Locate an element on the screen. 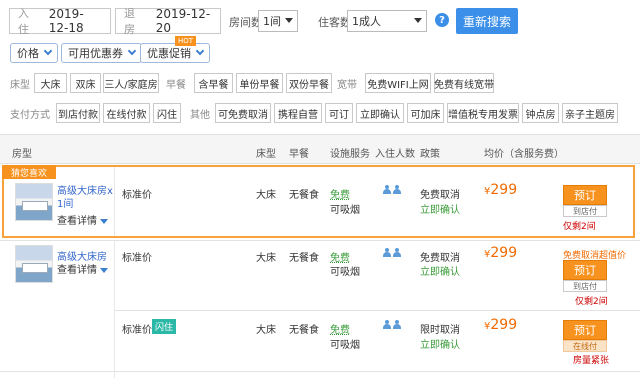  availability-note: 房量紧张 is located at coordinates (591, 361).